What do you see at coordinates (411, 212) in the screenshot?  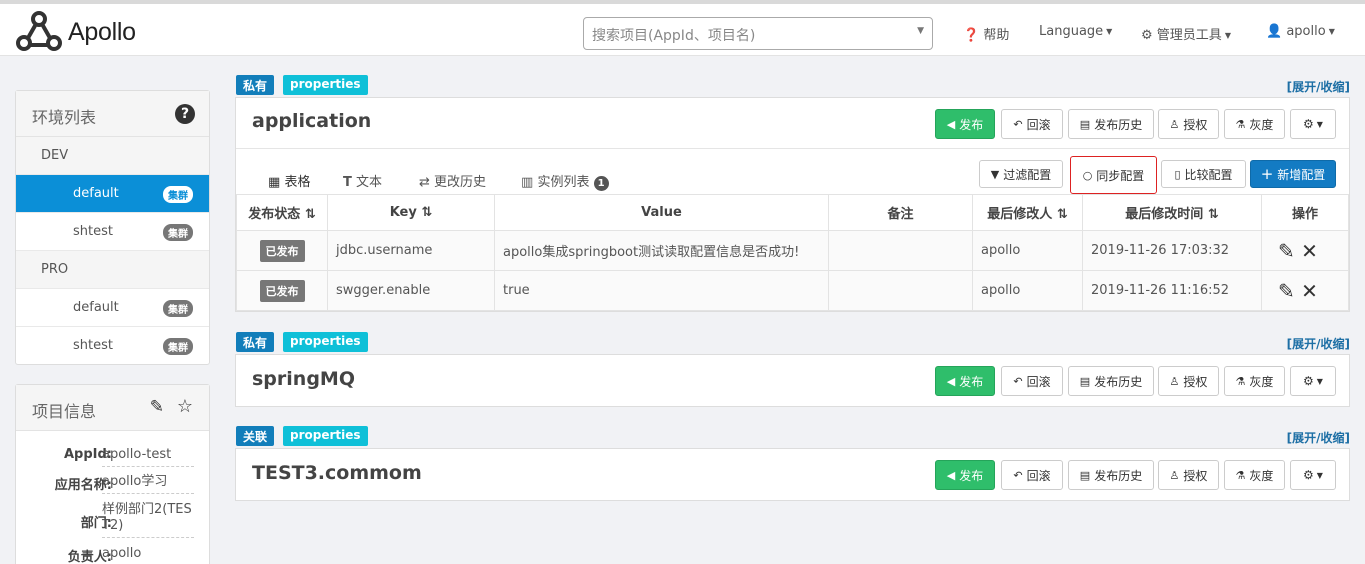 I see `col-key: Key ⇅` at bounding box center [411, 212].